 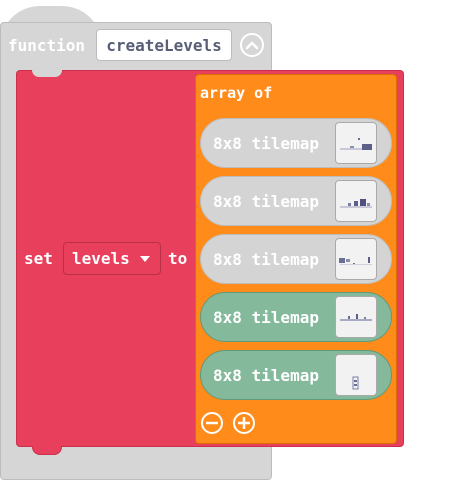 I want to click on add-item-button, so click(x=244, y=423).